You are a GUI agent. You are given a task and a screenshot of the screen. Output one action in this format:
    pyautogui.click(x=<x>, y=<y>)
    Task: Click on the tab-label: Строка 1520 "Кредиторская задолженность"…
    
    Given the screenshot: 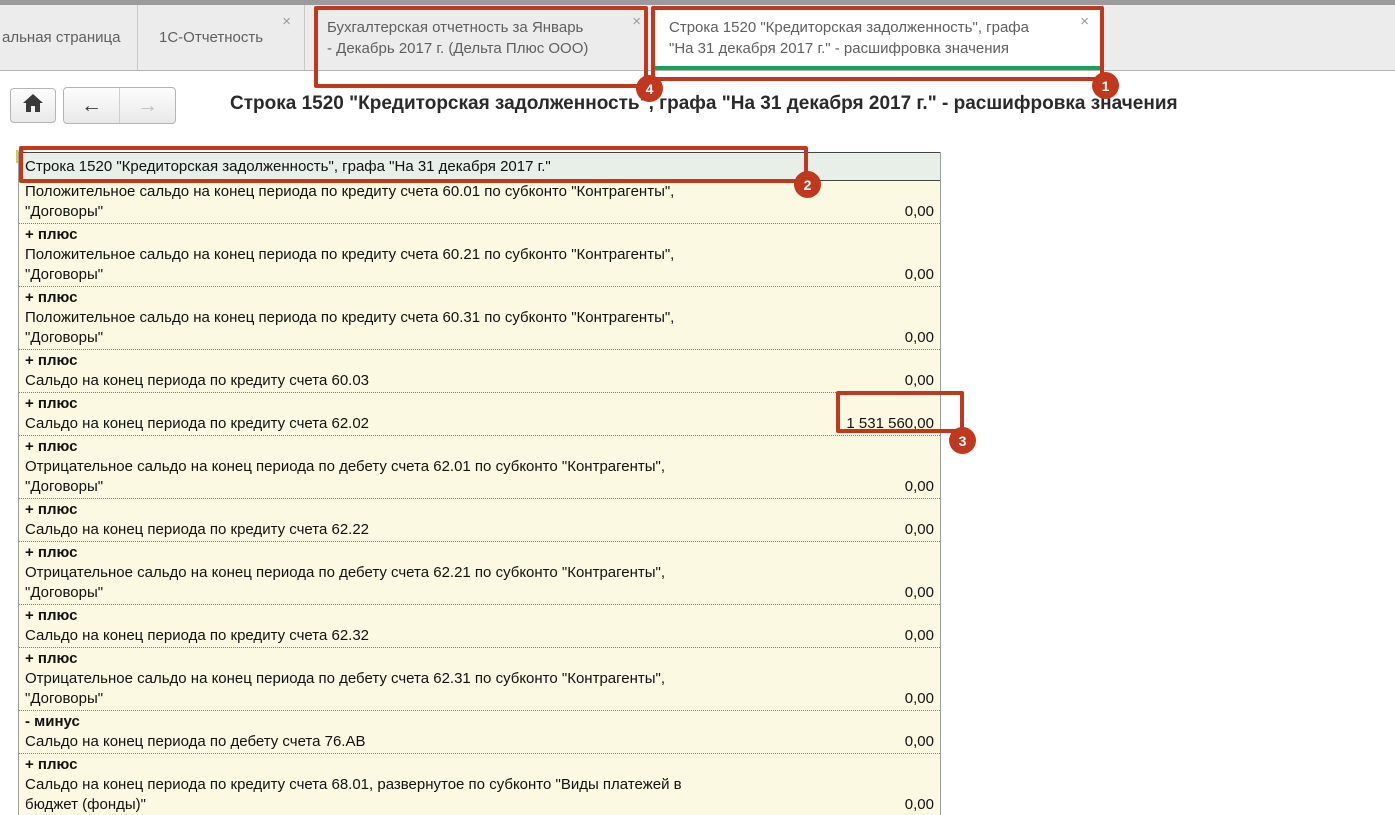 What is the action you would take?
    pyautogui.click(x=849, y=37)
    